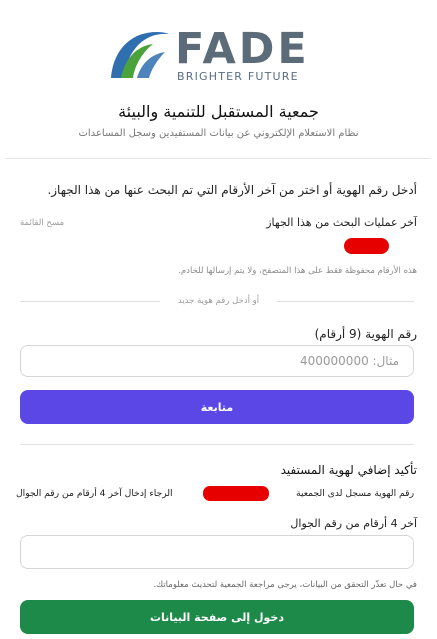 This screenshot has height=639, width=437. I want to click on id-input-wrapper, so click(217, 361).